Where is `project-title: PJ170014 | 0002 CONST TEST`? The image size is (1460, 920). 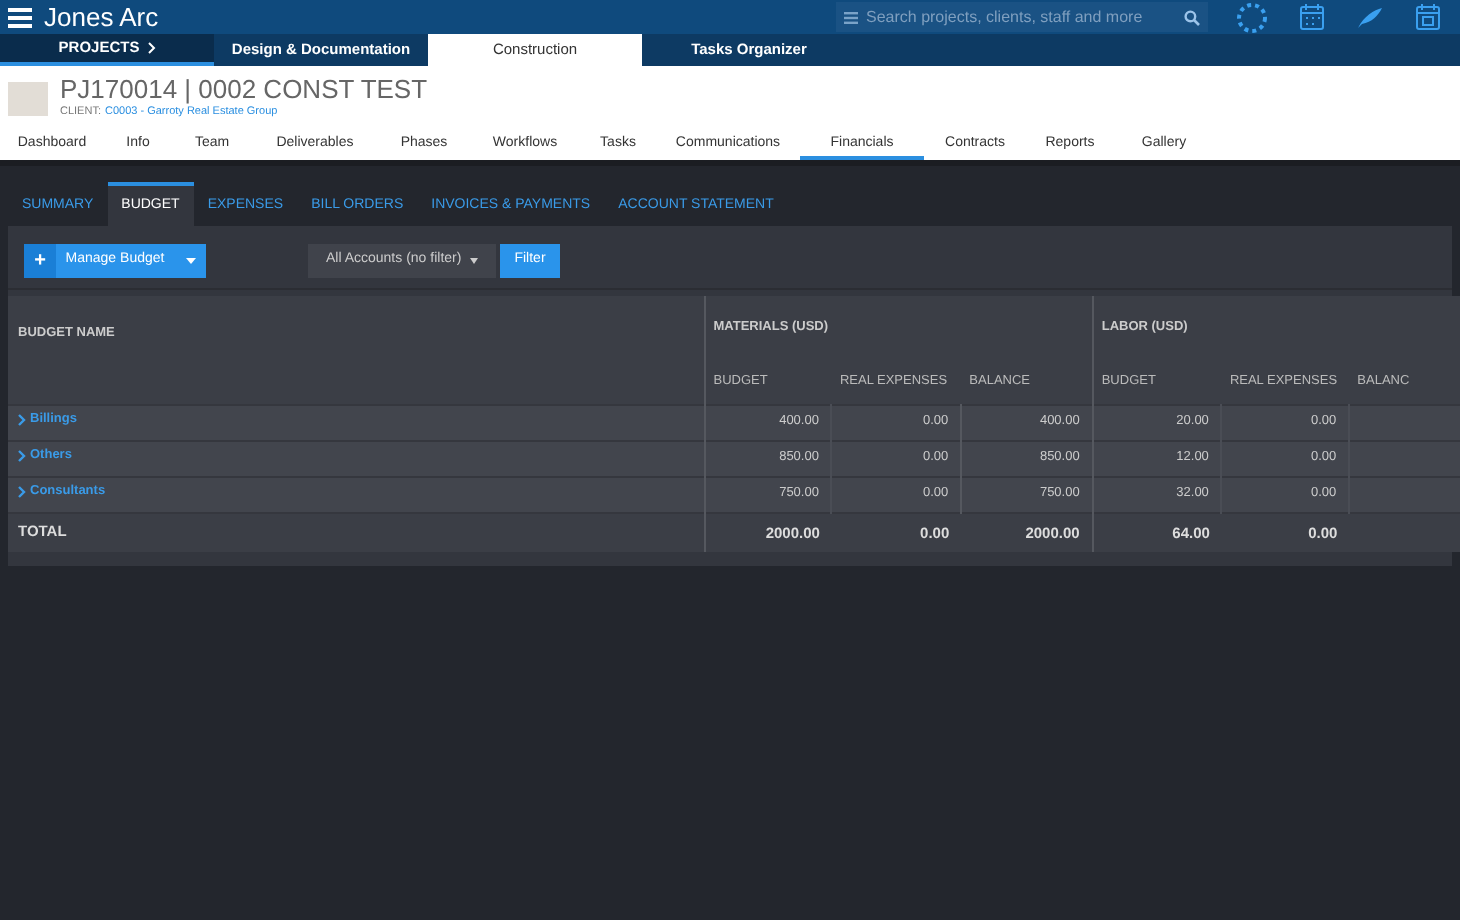 project-title: PJ170014 | 0002 CONST TEST is located at coordinates (244, 90).